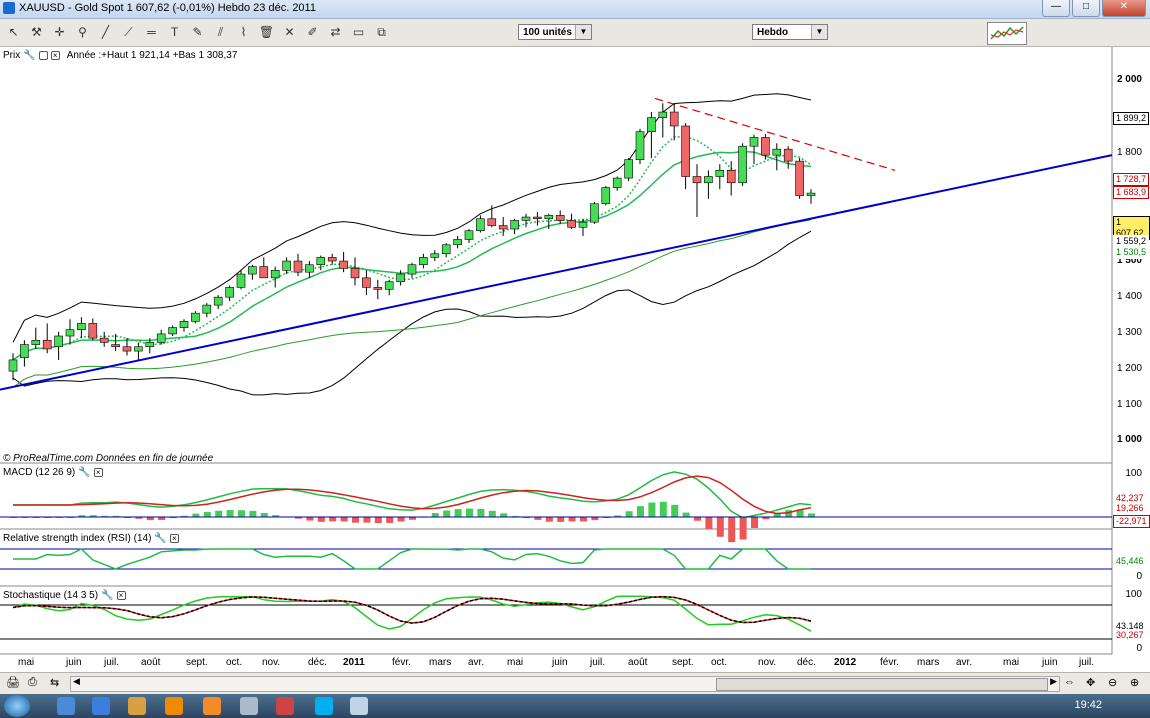 The image size is (1150, 718). Describe the element at coordinates (358, 32) in the screenshot. I see `rectangle-icon: ▭` at that location.